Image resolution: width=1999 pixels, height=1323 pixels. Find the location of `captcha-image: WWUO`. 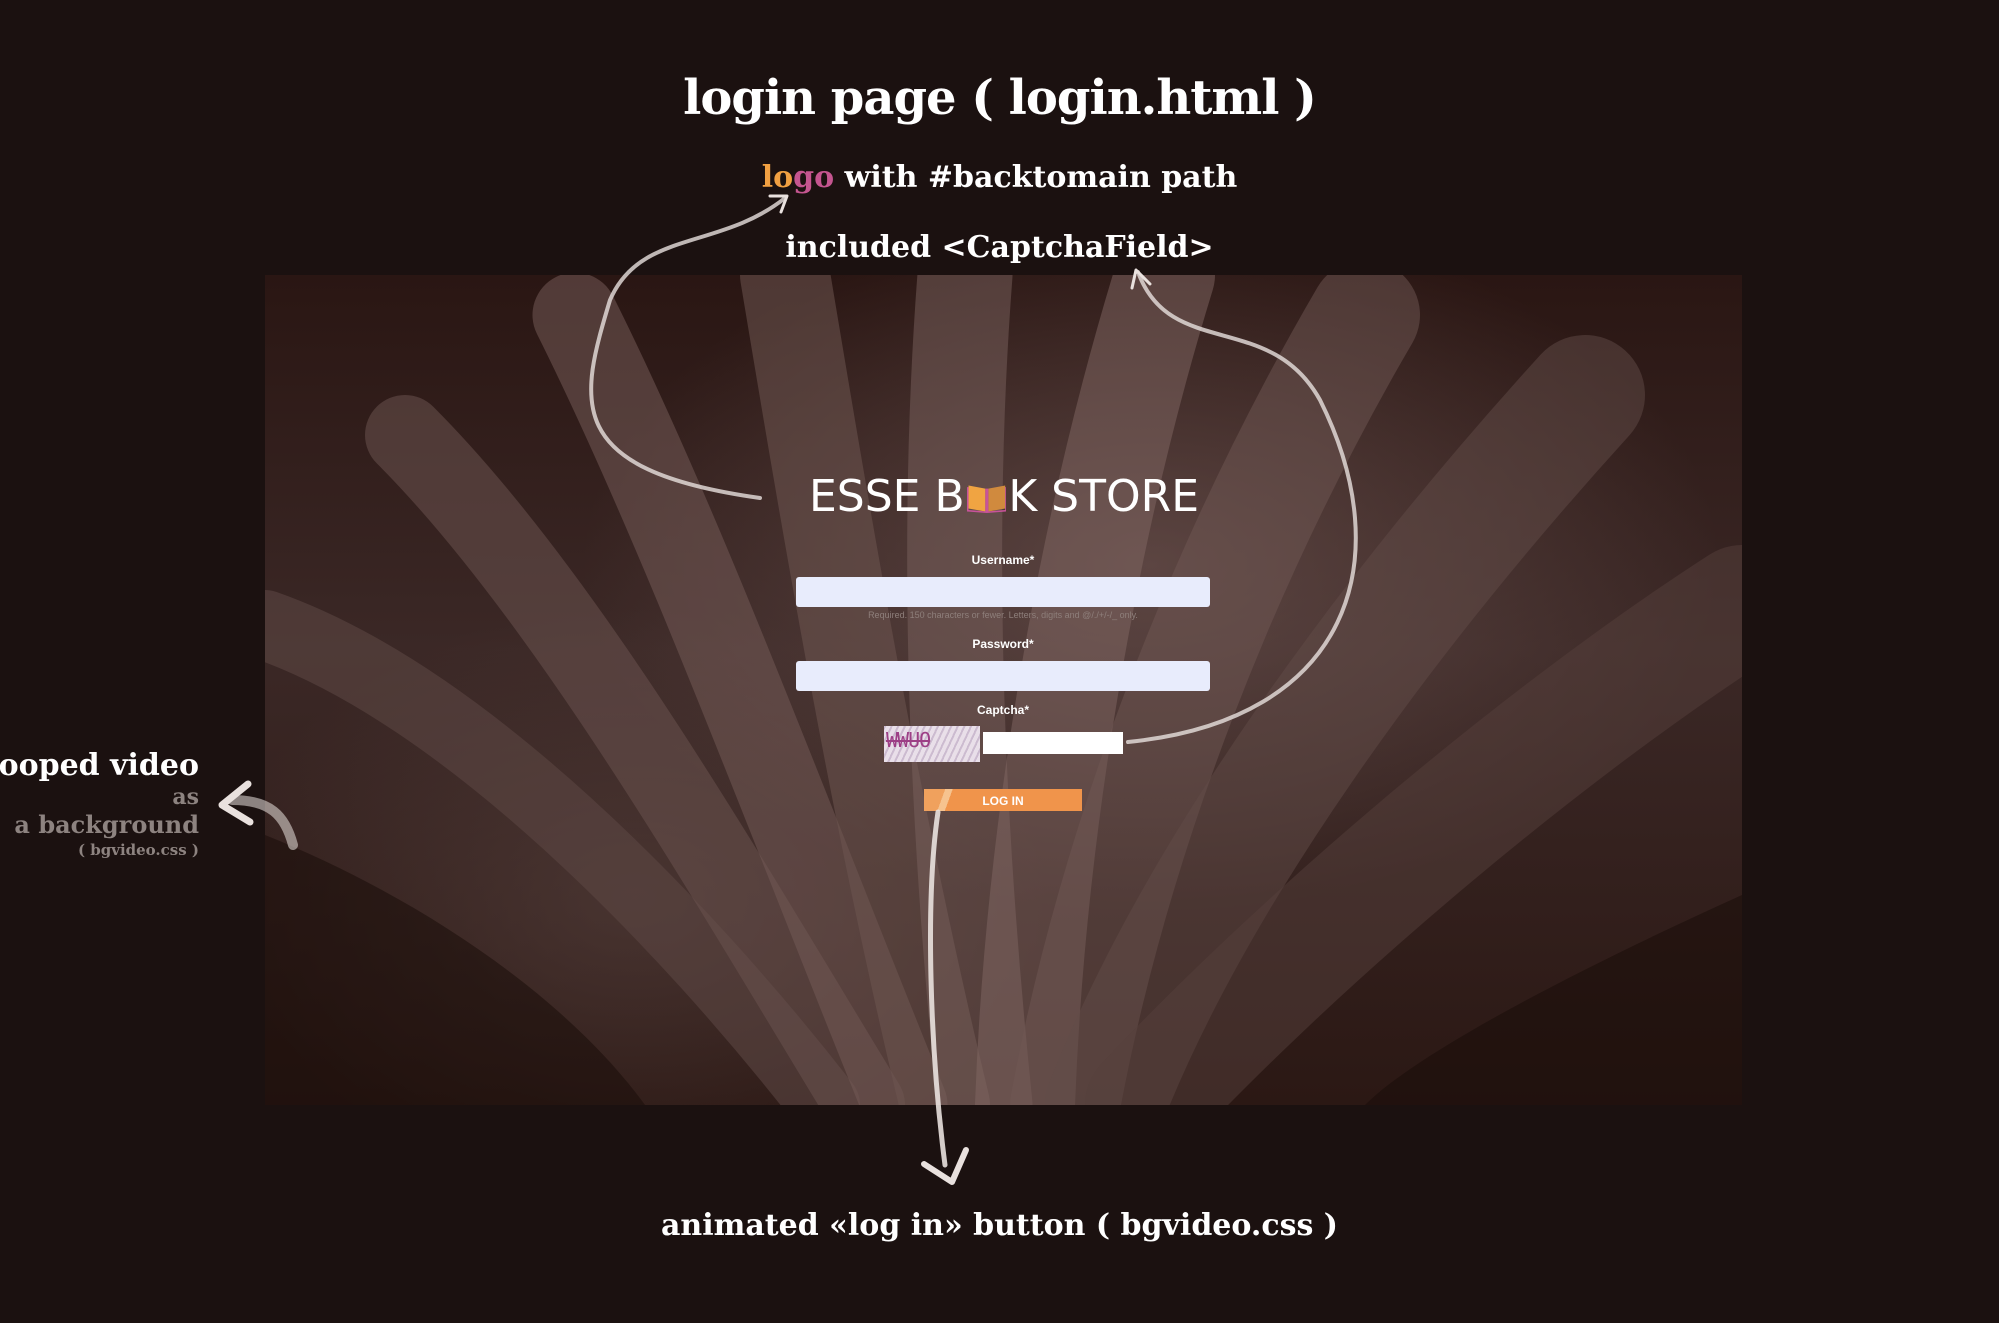

captcha-image: WWUO is located at coordinates (932, 744).